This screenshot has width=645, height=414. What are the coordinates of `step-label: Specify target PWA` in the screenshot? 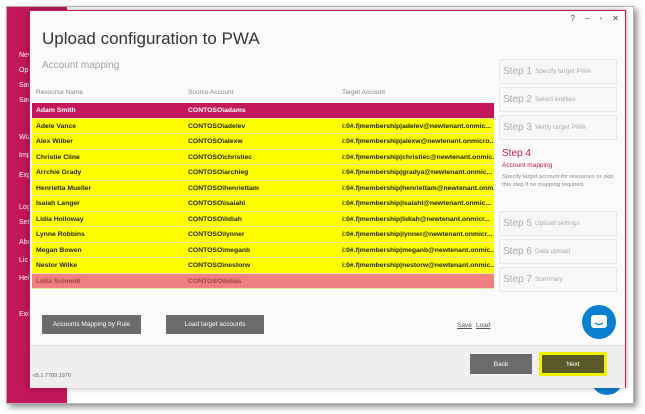 It's located at (563, 71).